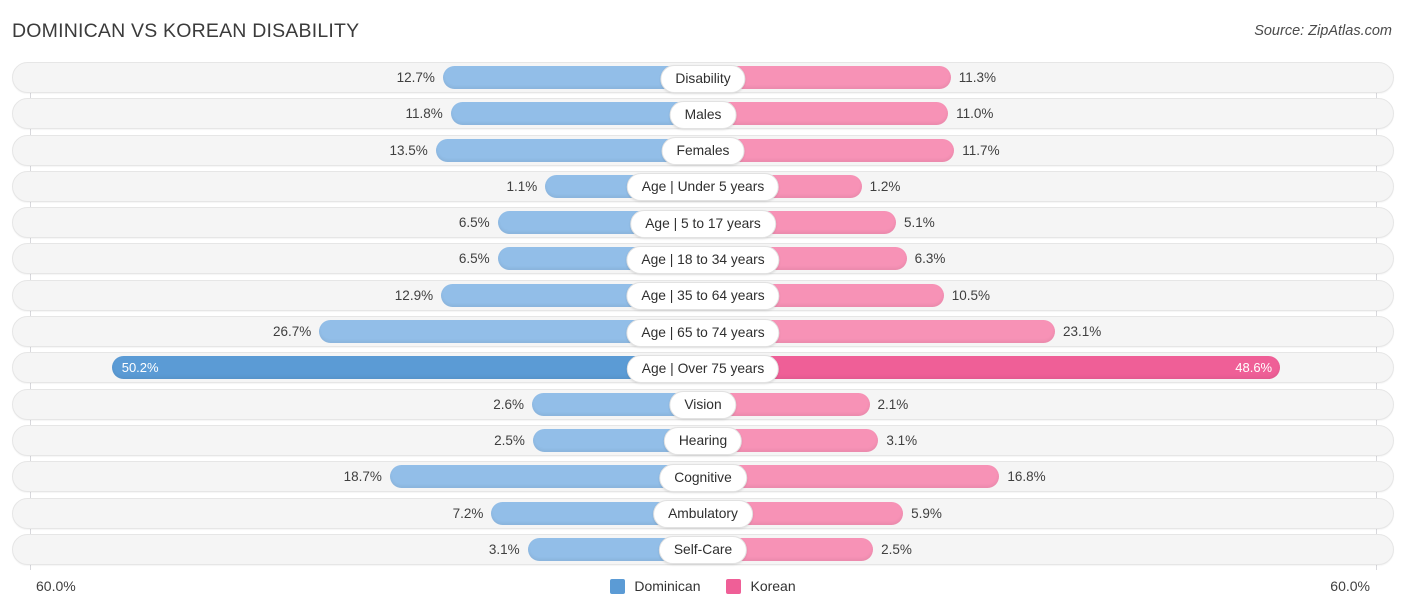 The image size is (1406, 612). I want to click on row-category-label: Females, so click(703, 151).